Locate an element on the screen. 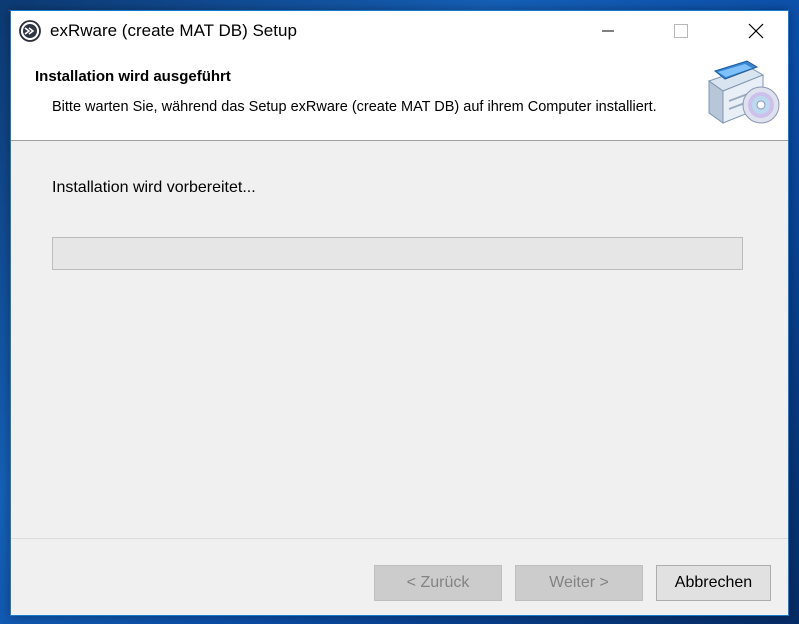 Image resolution: width=799 pixels, height=624 pixels. close-button is located at coordinates (756, 31).